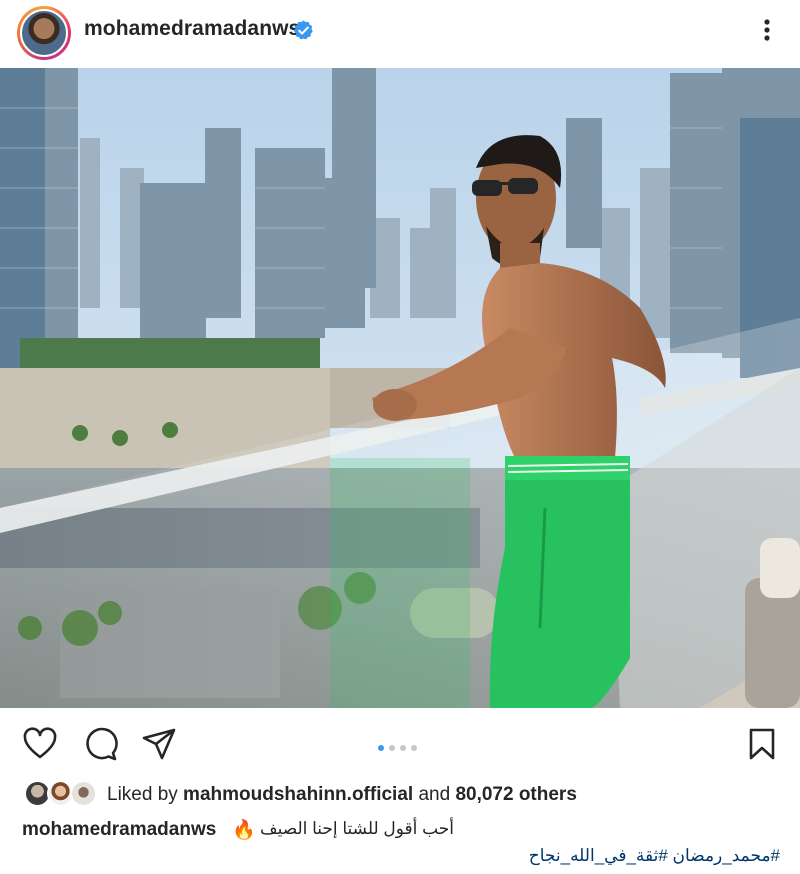 This screenshot has height=874, width=800. I want to click on send-icon, so click(159, 744).